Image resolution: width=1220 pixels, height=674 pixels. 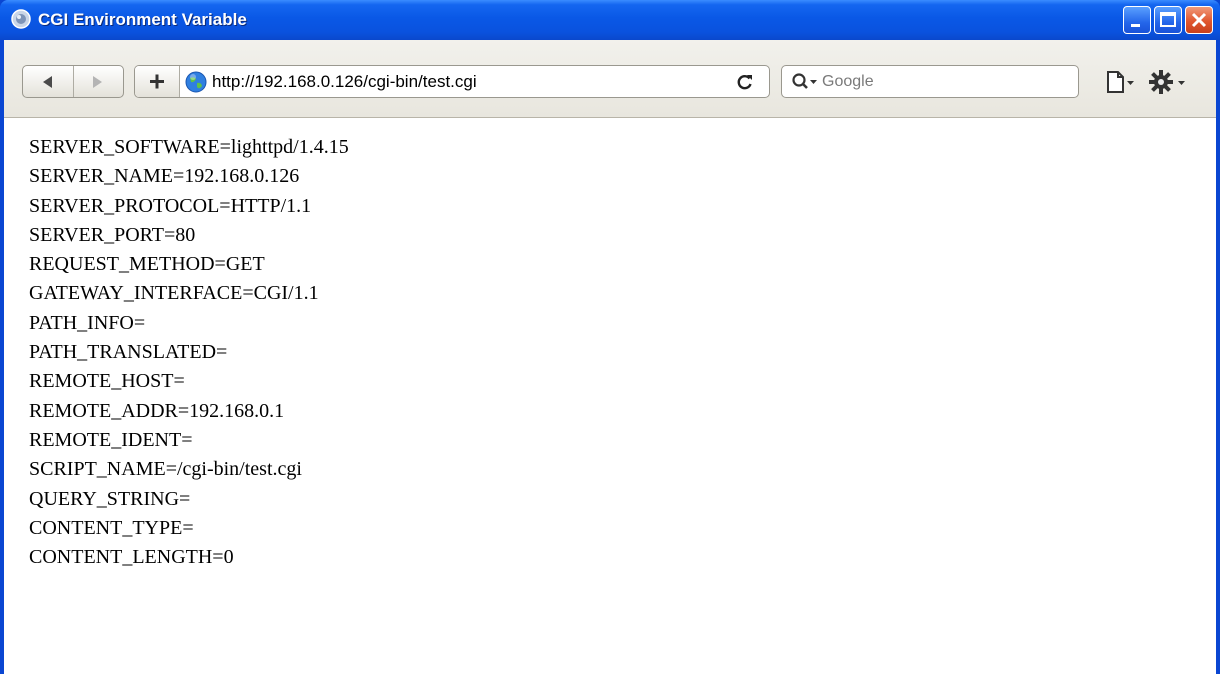 What do you see at coordinates (196, 82) in the screenshot?
I see `globe-icon` at bounding box center [196, 82].